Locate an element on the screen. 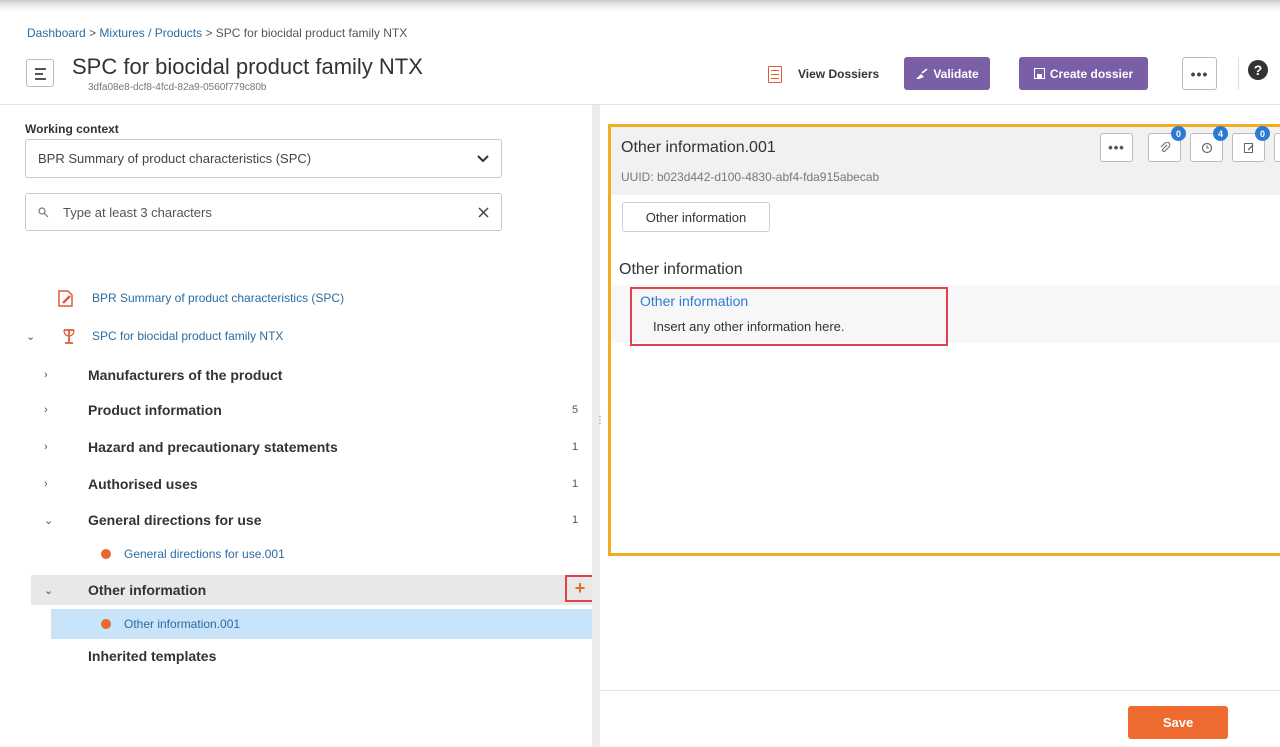  validate-button: Validate is located at coordinates (947, 73).